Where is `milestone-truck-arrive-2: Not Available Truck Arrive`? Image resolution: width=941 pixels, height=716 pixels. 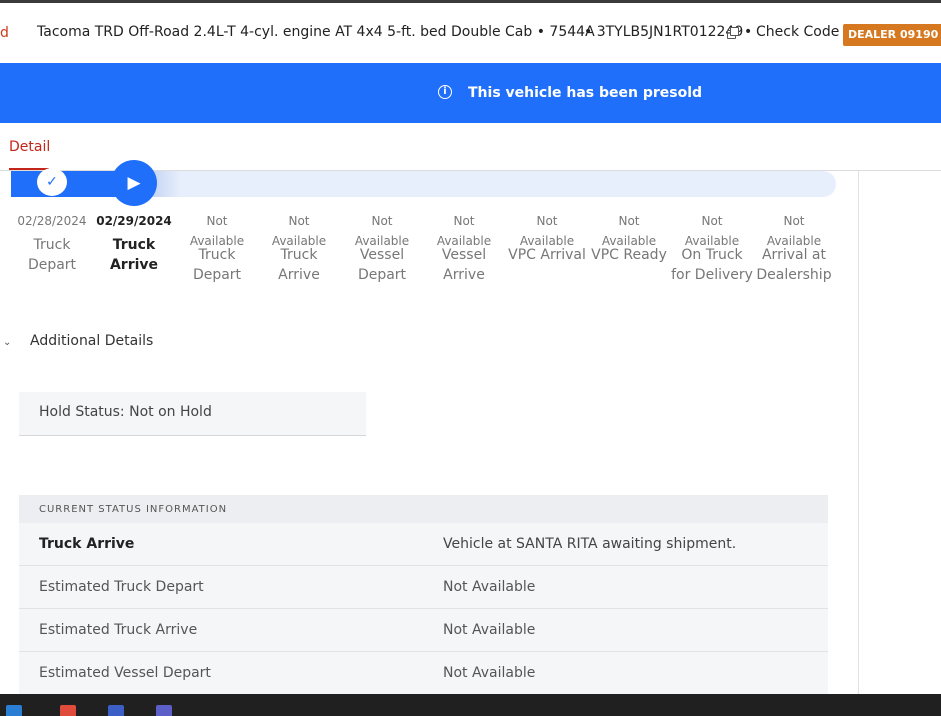 milestone-truck-arrive-2: Not Available Truck Arrive is located at coordinates (299, 248).